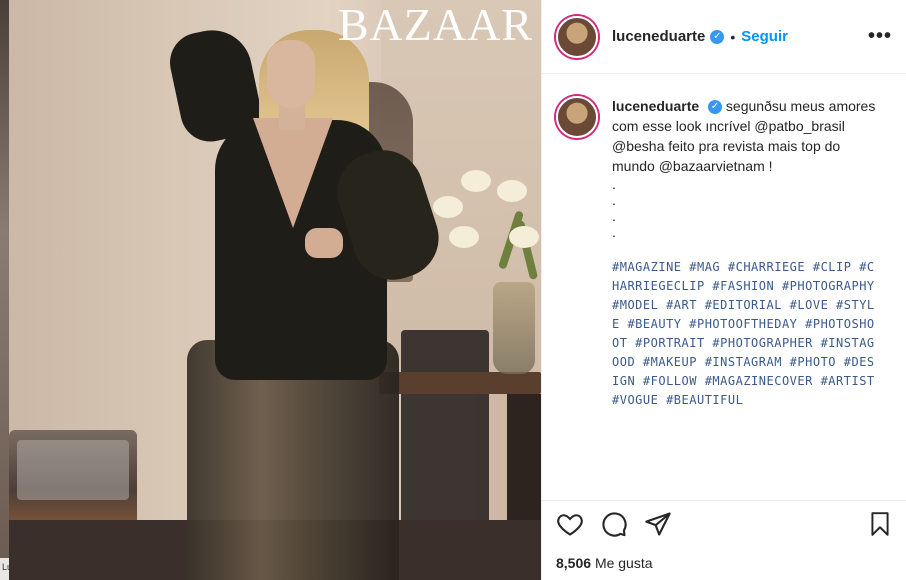 The height and width of the screenshot is (580, 906). I want to click on action-bar: 8,506 Me gusta, so click(724, 540).